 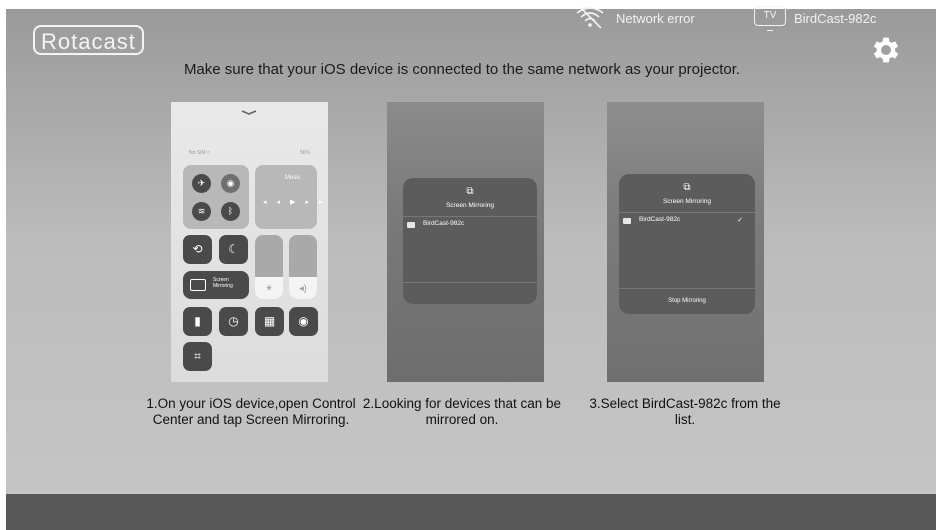 I want to click on moon-icon: ☾, so click(x=233, y=249).